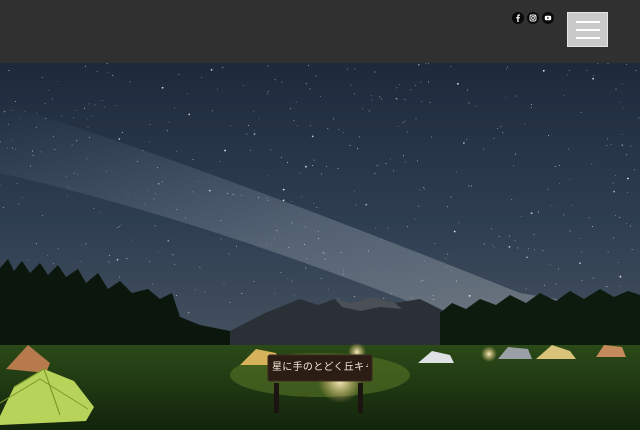 The height and width of the screenshot is (430, 640). I want to click on instagram-icon, so click(533, 18).